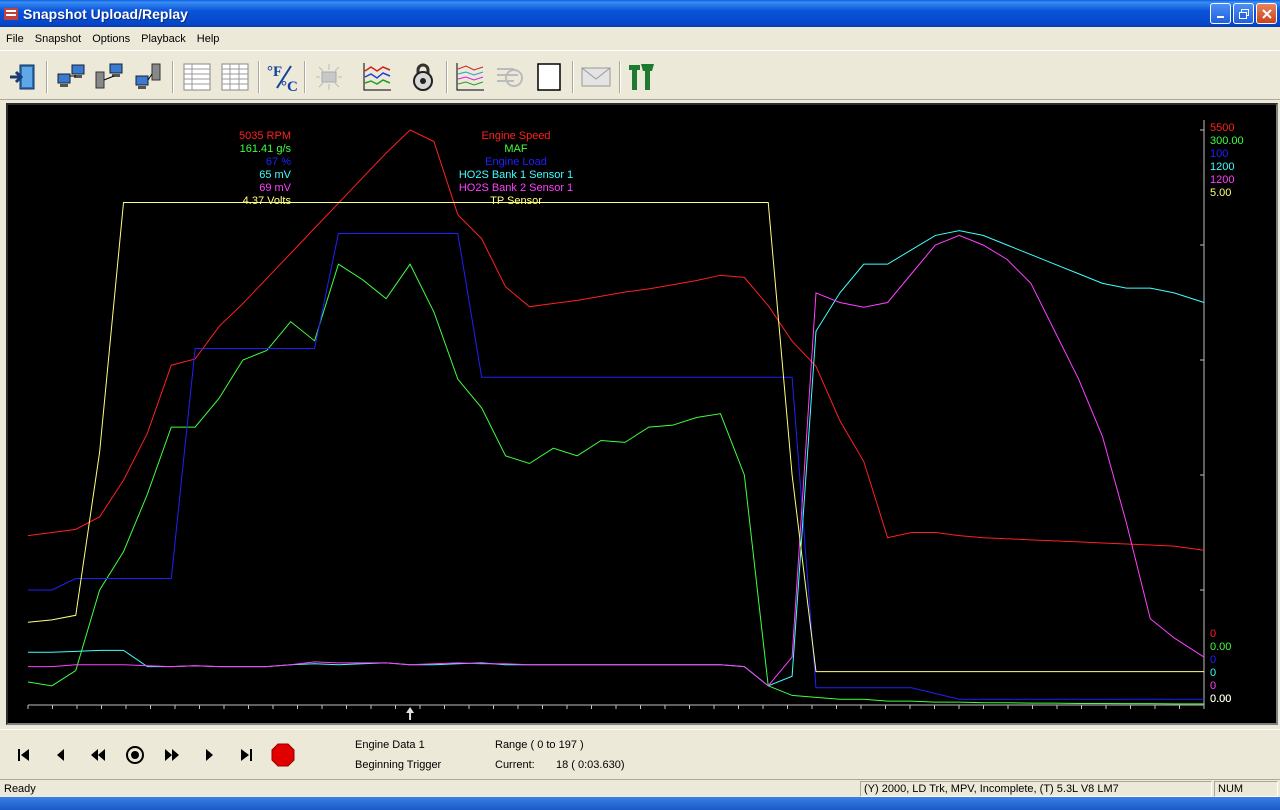  What do you see at coordinates (1222, 128) in the screenshot?
I see `scale-max-label: 5500` at bounding box center [1222, 128].